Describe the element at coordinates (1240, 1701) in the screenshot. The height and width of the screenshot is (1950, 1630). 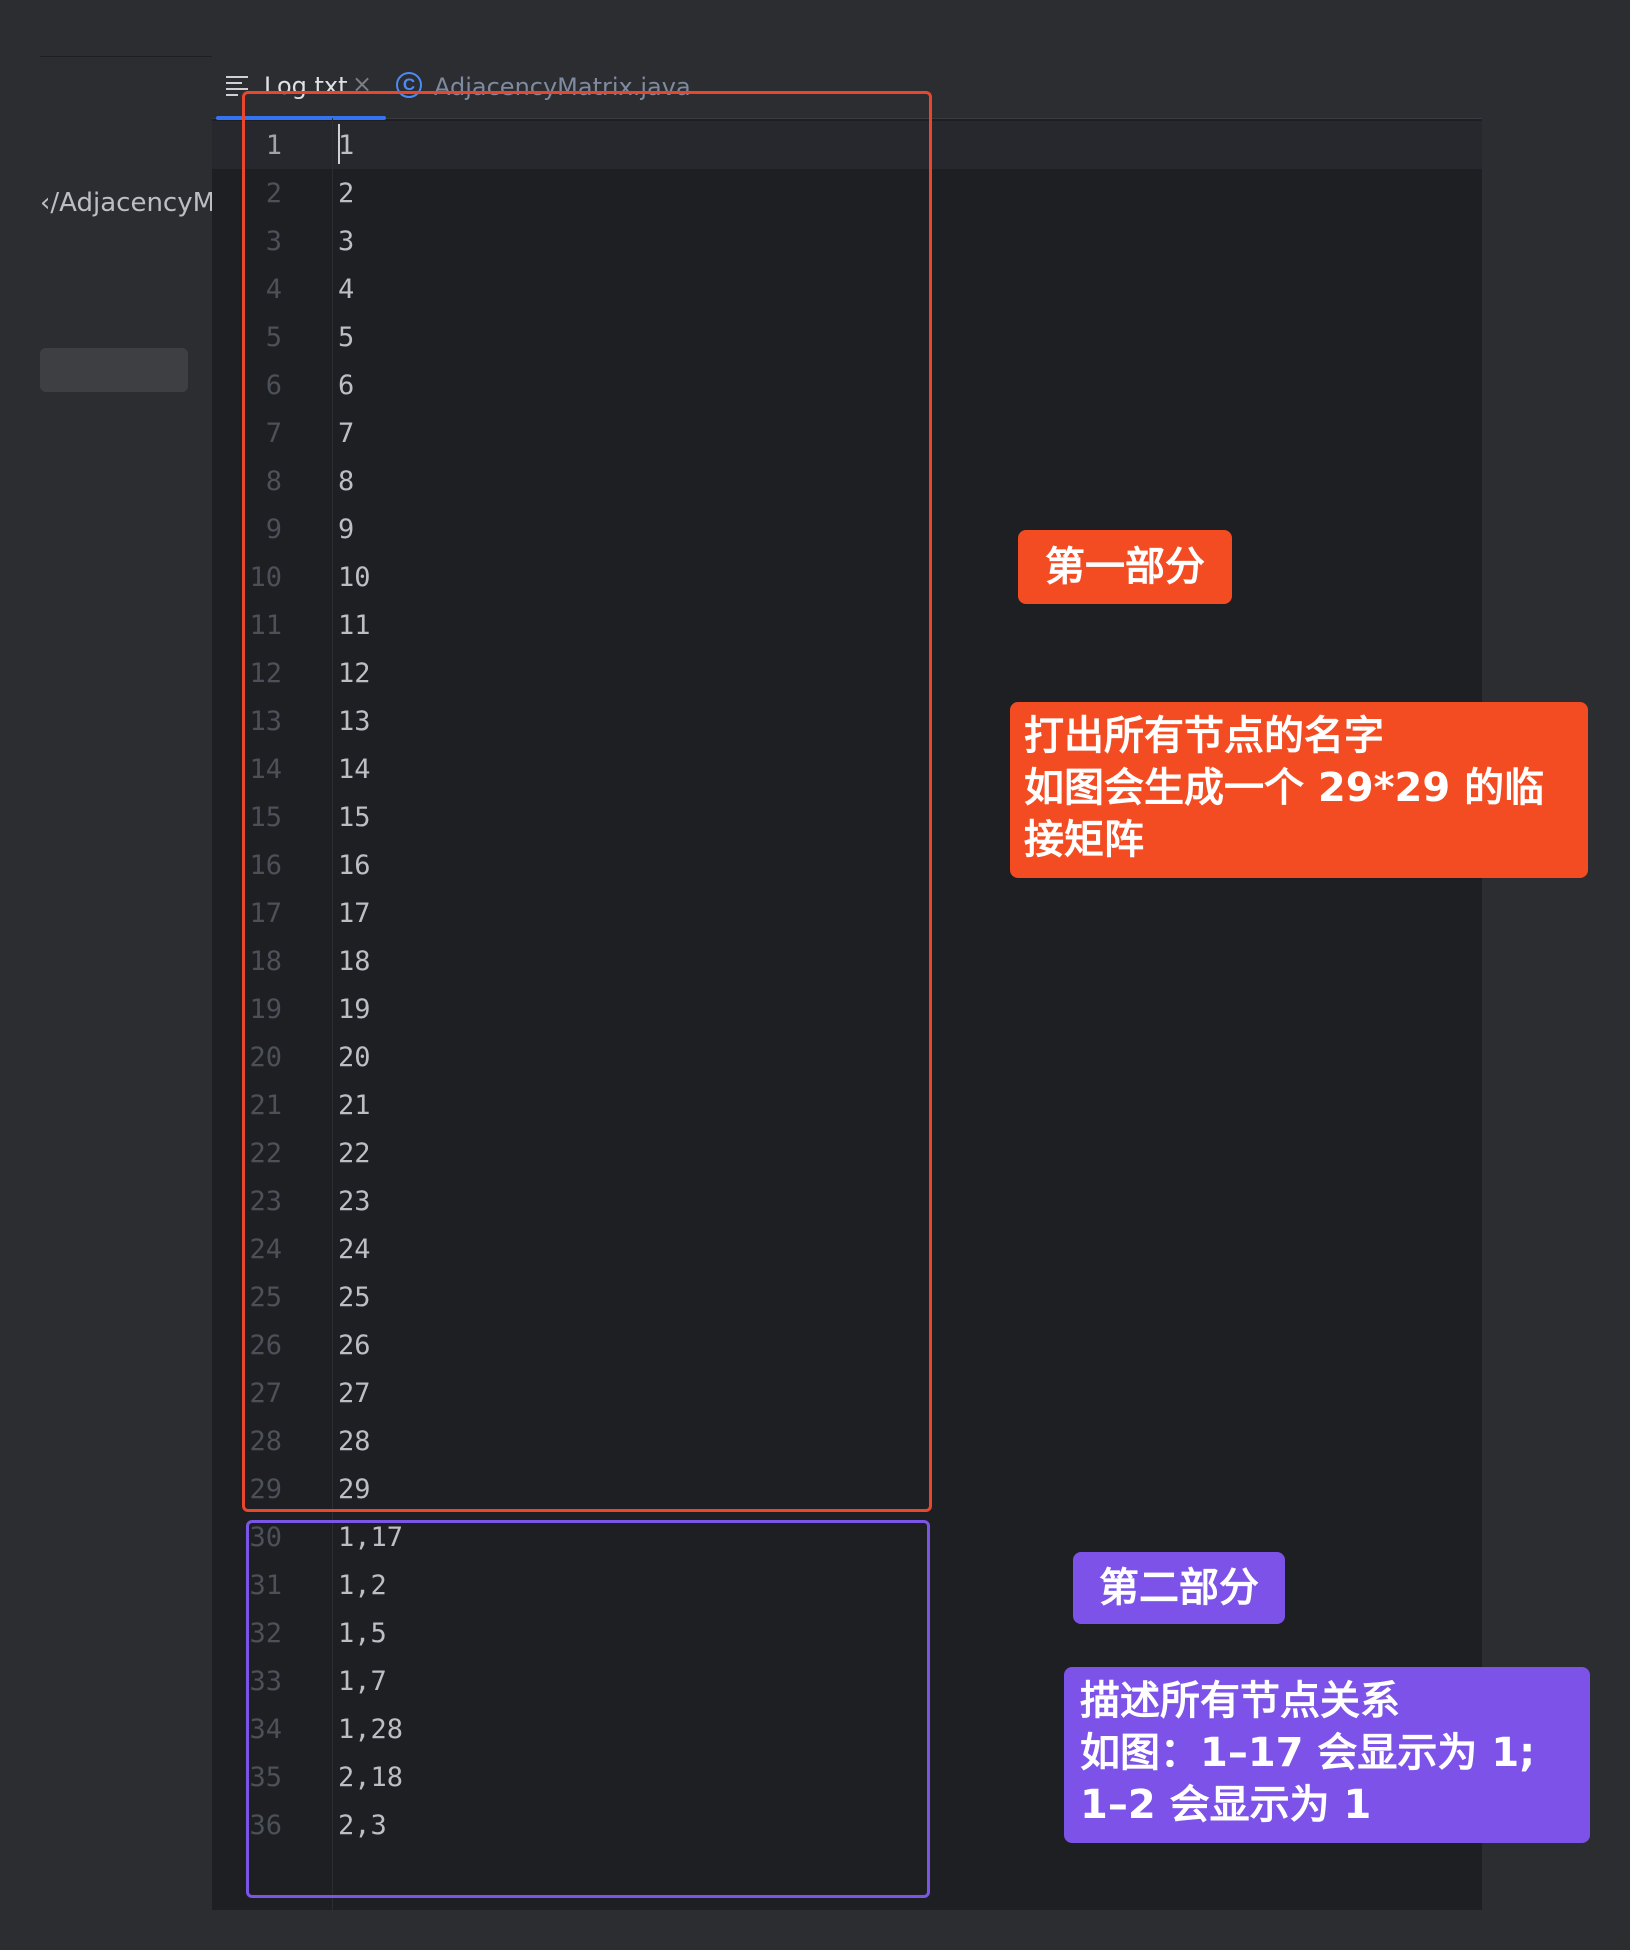
I see `part2-desc-line: 描述所有节点关系` at that location.